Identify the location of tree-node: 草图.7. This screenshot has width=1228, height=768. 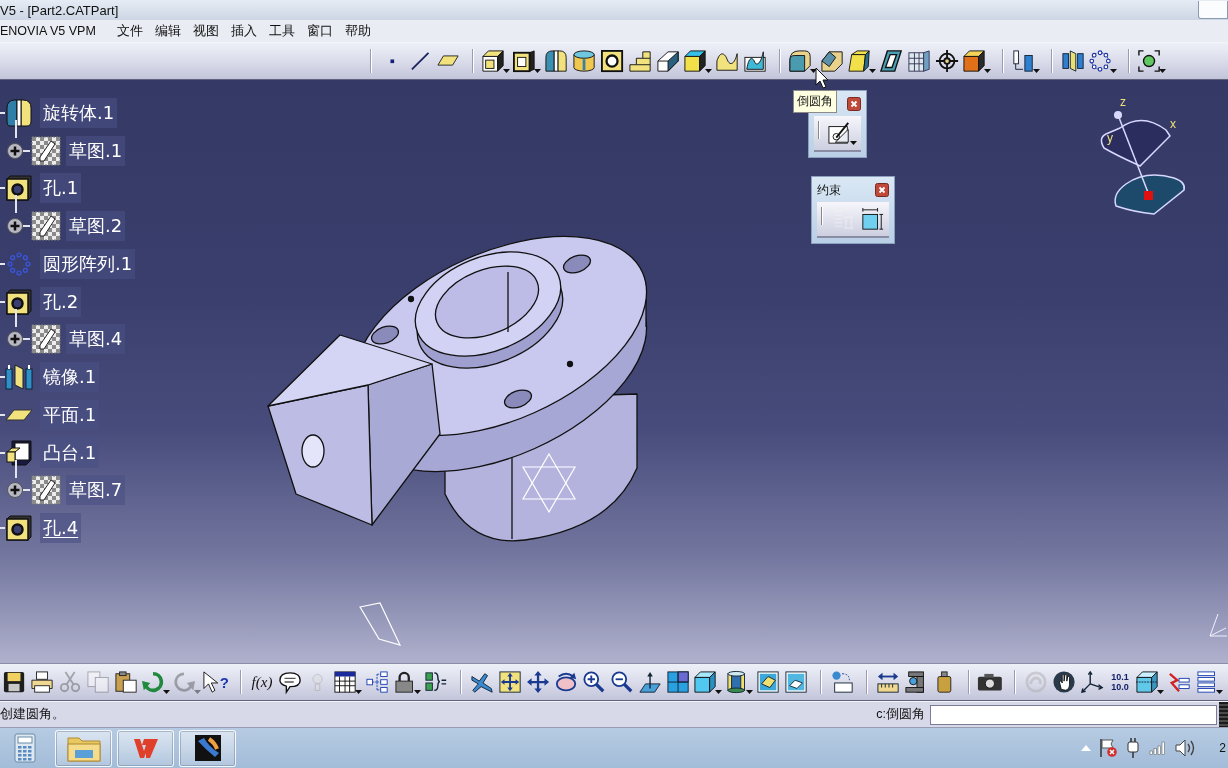
(96, 490).